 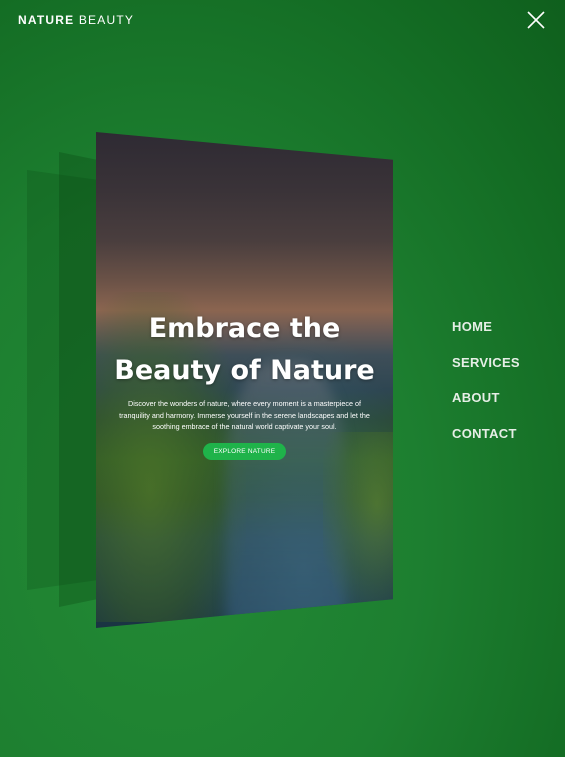 What do you see at coordinates (104, 20) in the screenshot?
I see `brand-name-light: BEAUTY` at bounding box center [104, 20].